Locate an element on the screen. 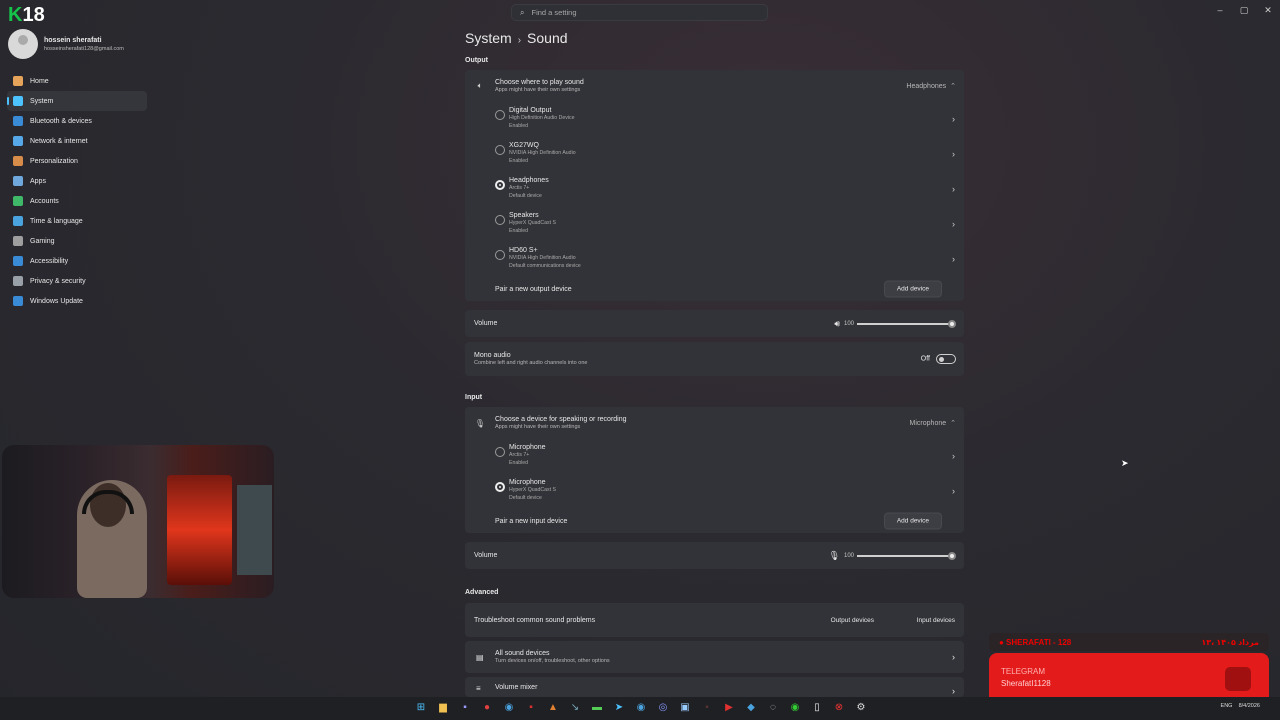 The image size is (1280, 720). mono-audio-toggle is located at coordinates (946, 359).